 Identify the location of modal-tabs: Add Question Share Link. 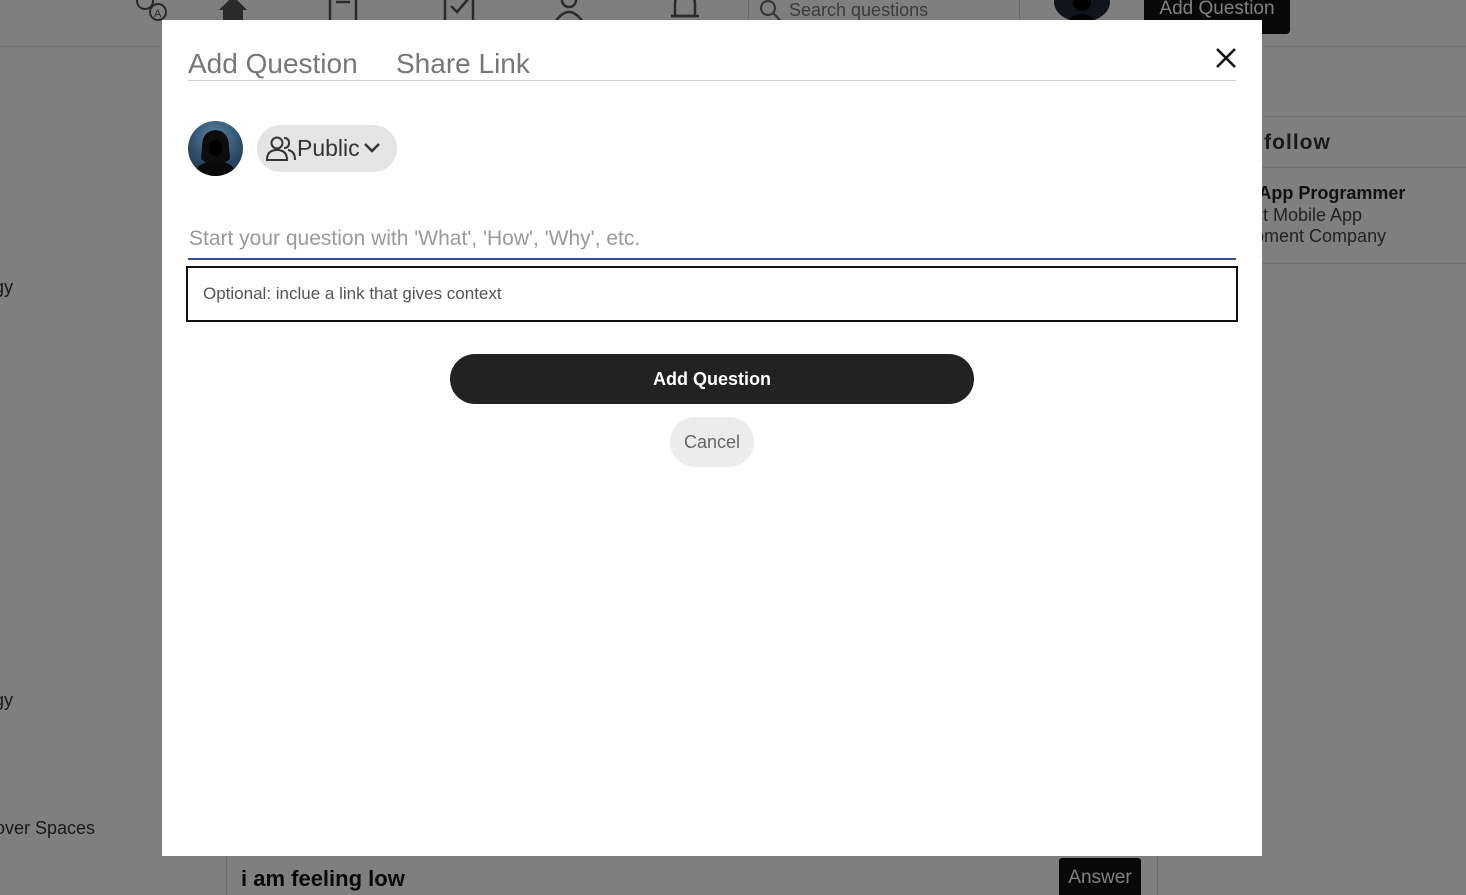
(712, 62).